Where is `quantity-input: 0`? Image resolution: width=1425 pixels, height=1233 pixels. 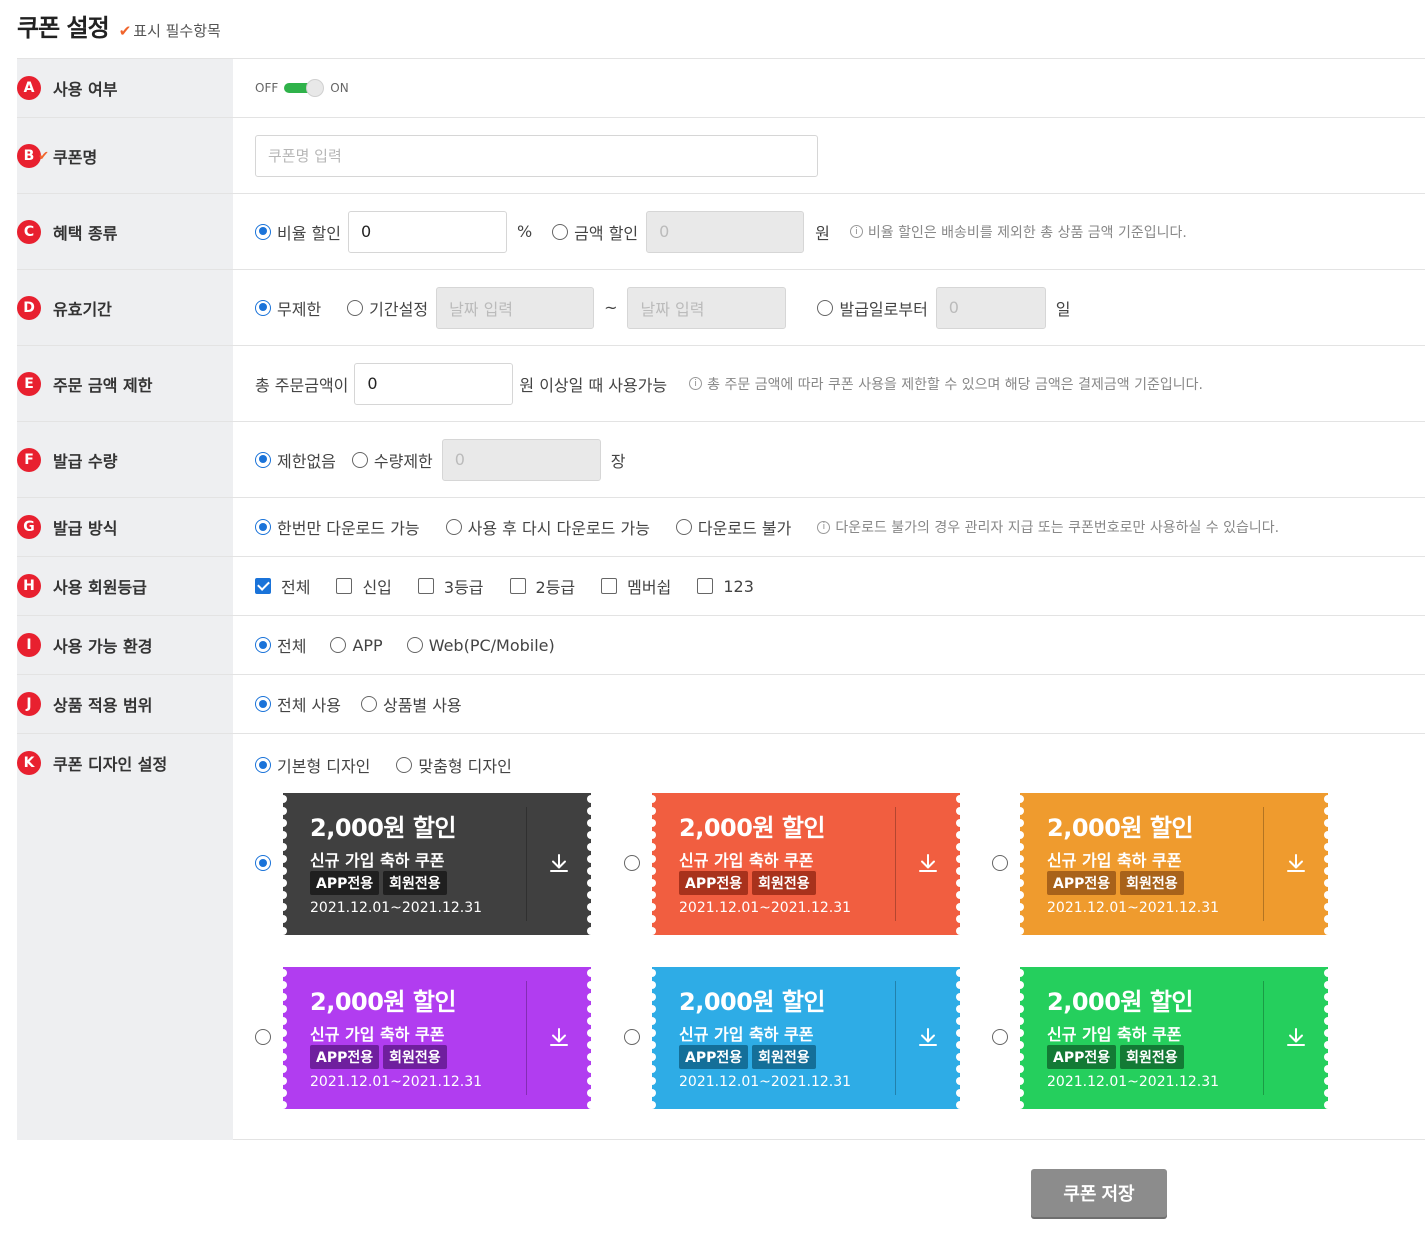 quantity-input: 0 is located at coordinates (521, 459).